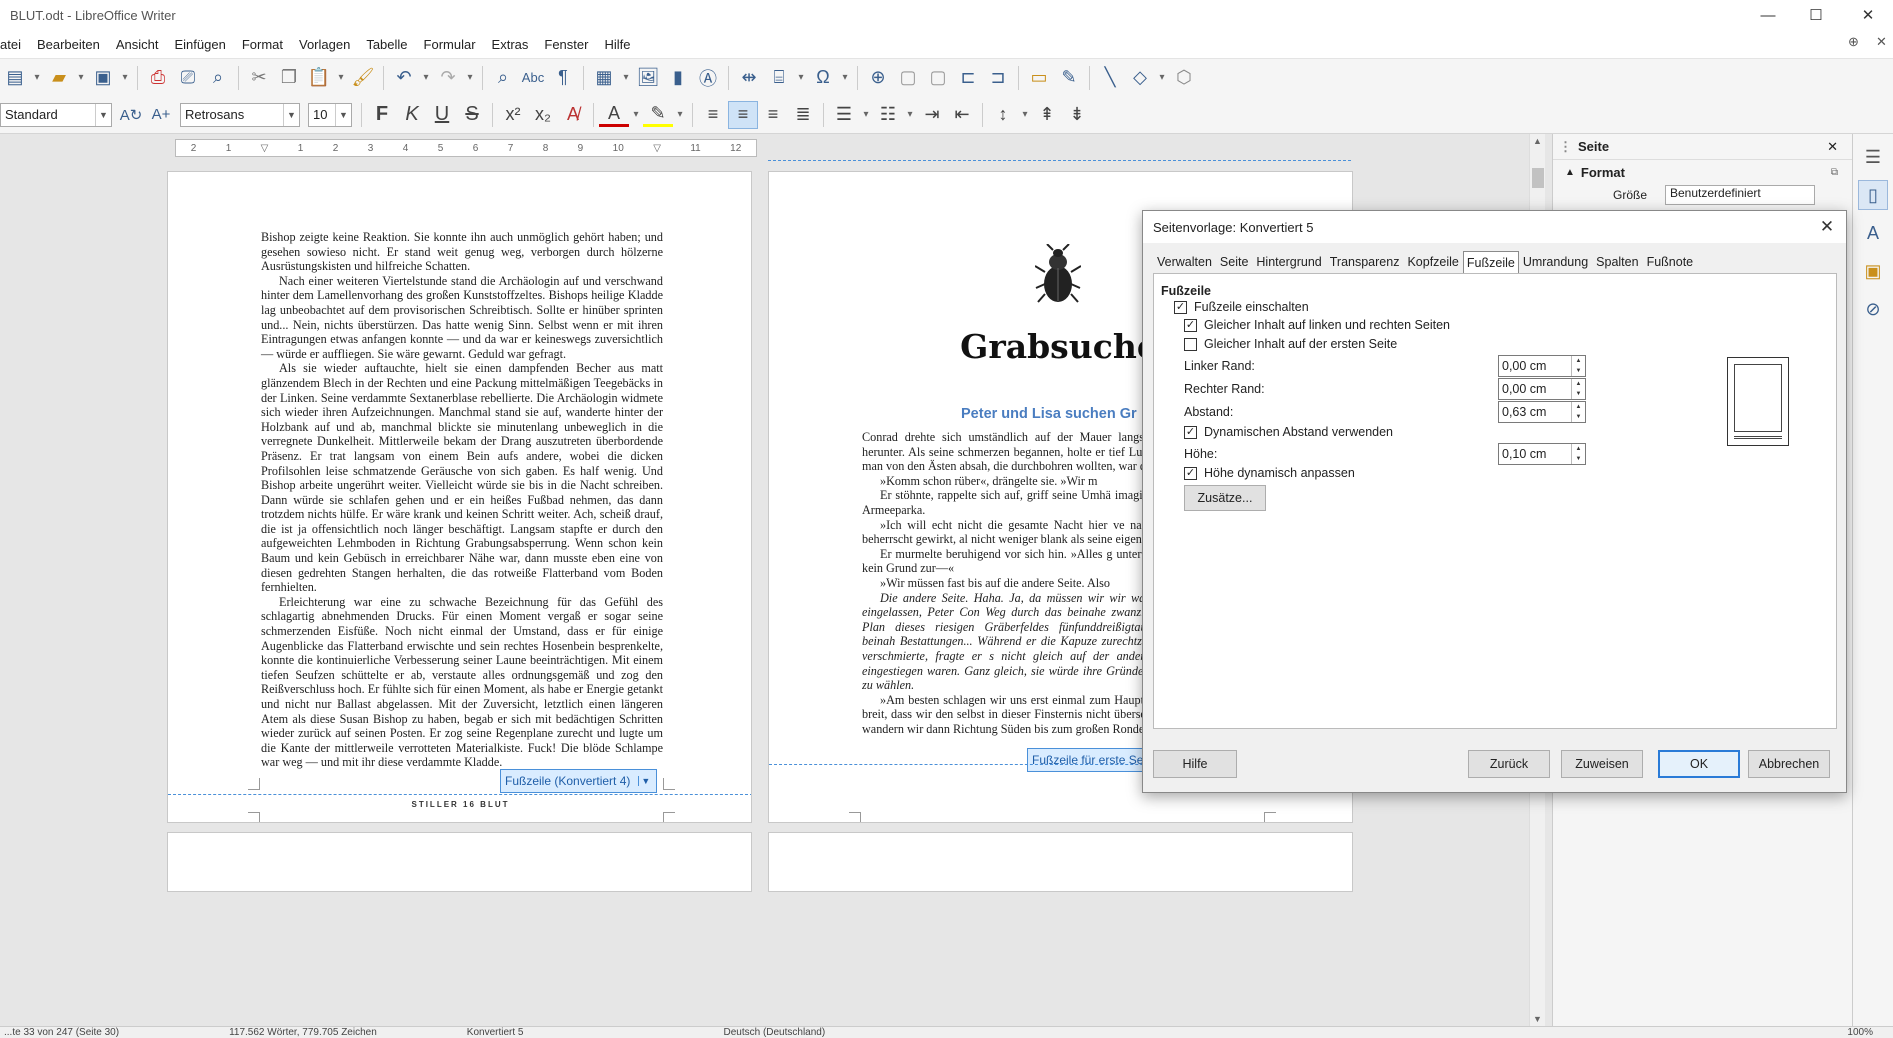 The image size is (1893, 1038). I want to click on tab-area: Hintergrund, so click(1288, 262).